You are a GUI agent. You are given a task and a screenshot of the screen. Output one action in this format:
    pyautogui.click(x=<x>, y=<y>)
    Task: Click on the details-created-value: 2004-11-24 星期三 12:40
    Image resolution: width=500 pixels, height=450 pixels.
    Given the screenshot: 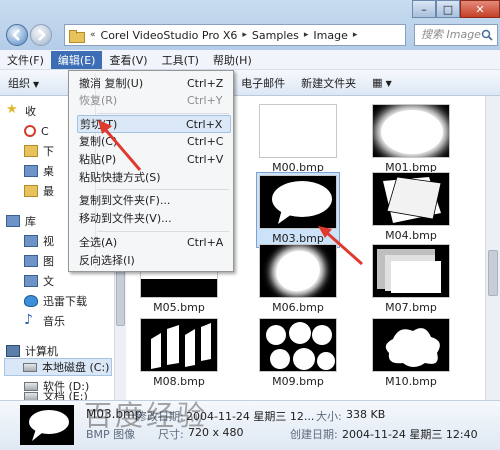 What is the action you would take?
    pyautogui.click(x=410, y=434)
    